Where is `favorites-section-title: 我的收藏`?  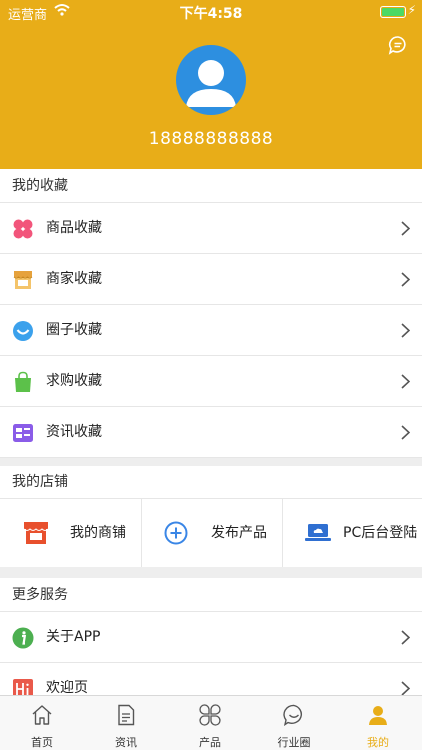
favorites-section-title: 我的收藏 is located at coordinates (211, 186).